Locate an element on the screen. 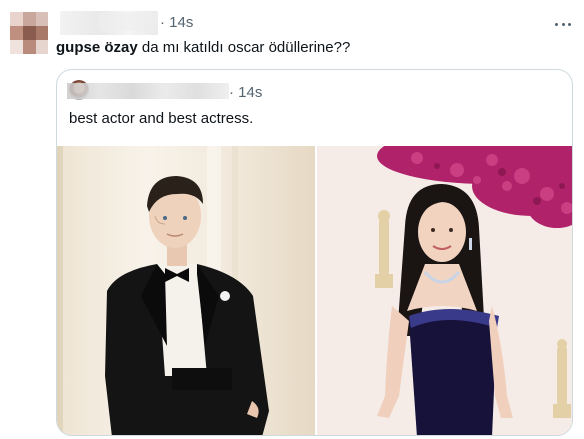 The image size is (584, 439). tweet-timestamp: · 14s is located at coordinates (176, 22).